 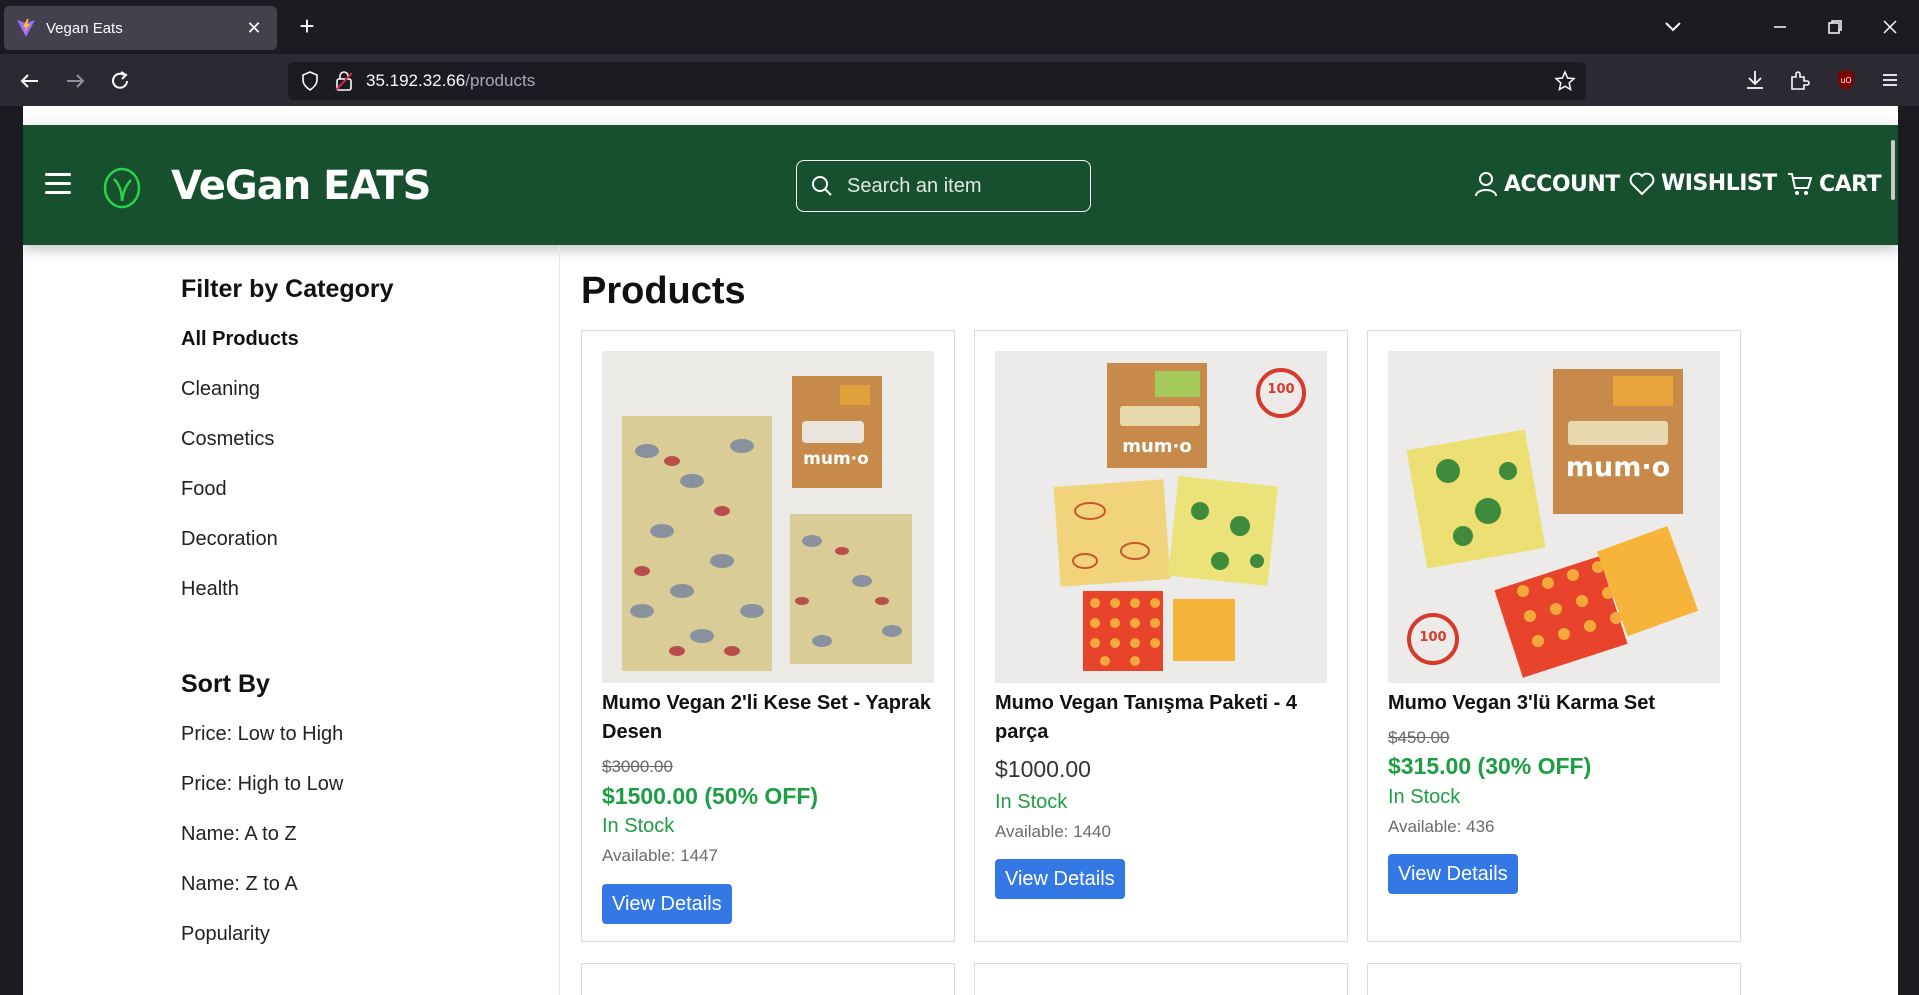 What do you see at coordinates (84, 28) in the screenshot?
I see `tab-title: Vegan Eats` at bounding box center [84, 28].